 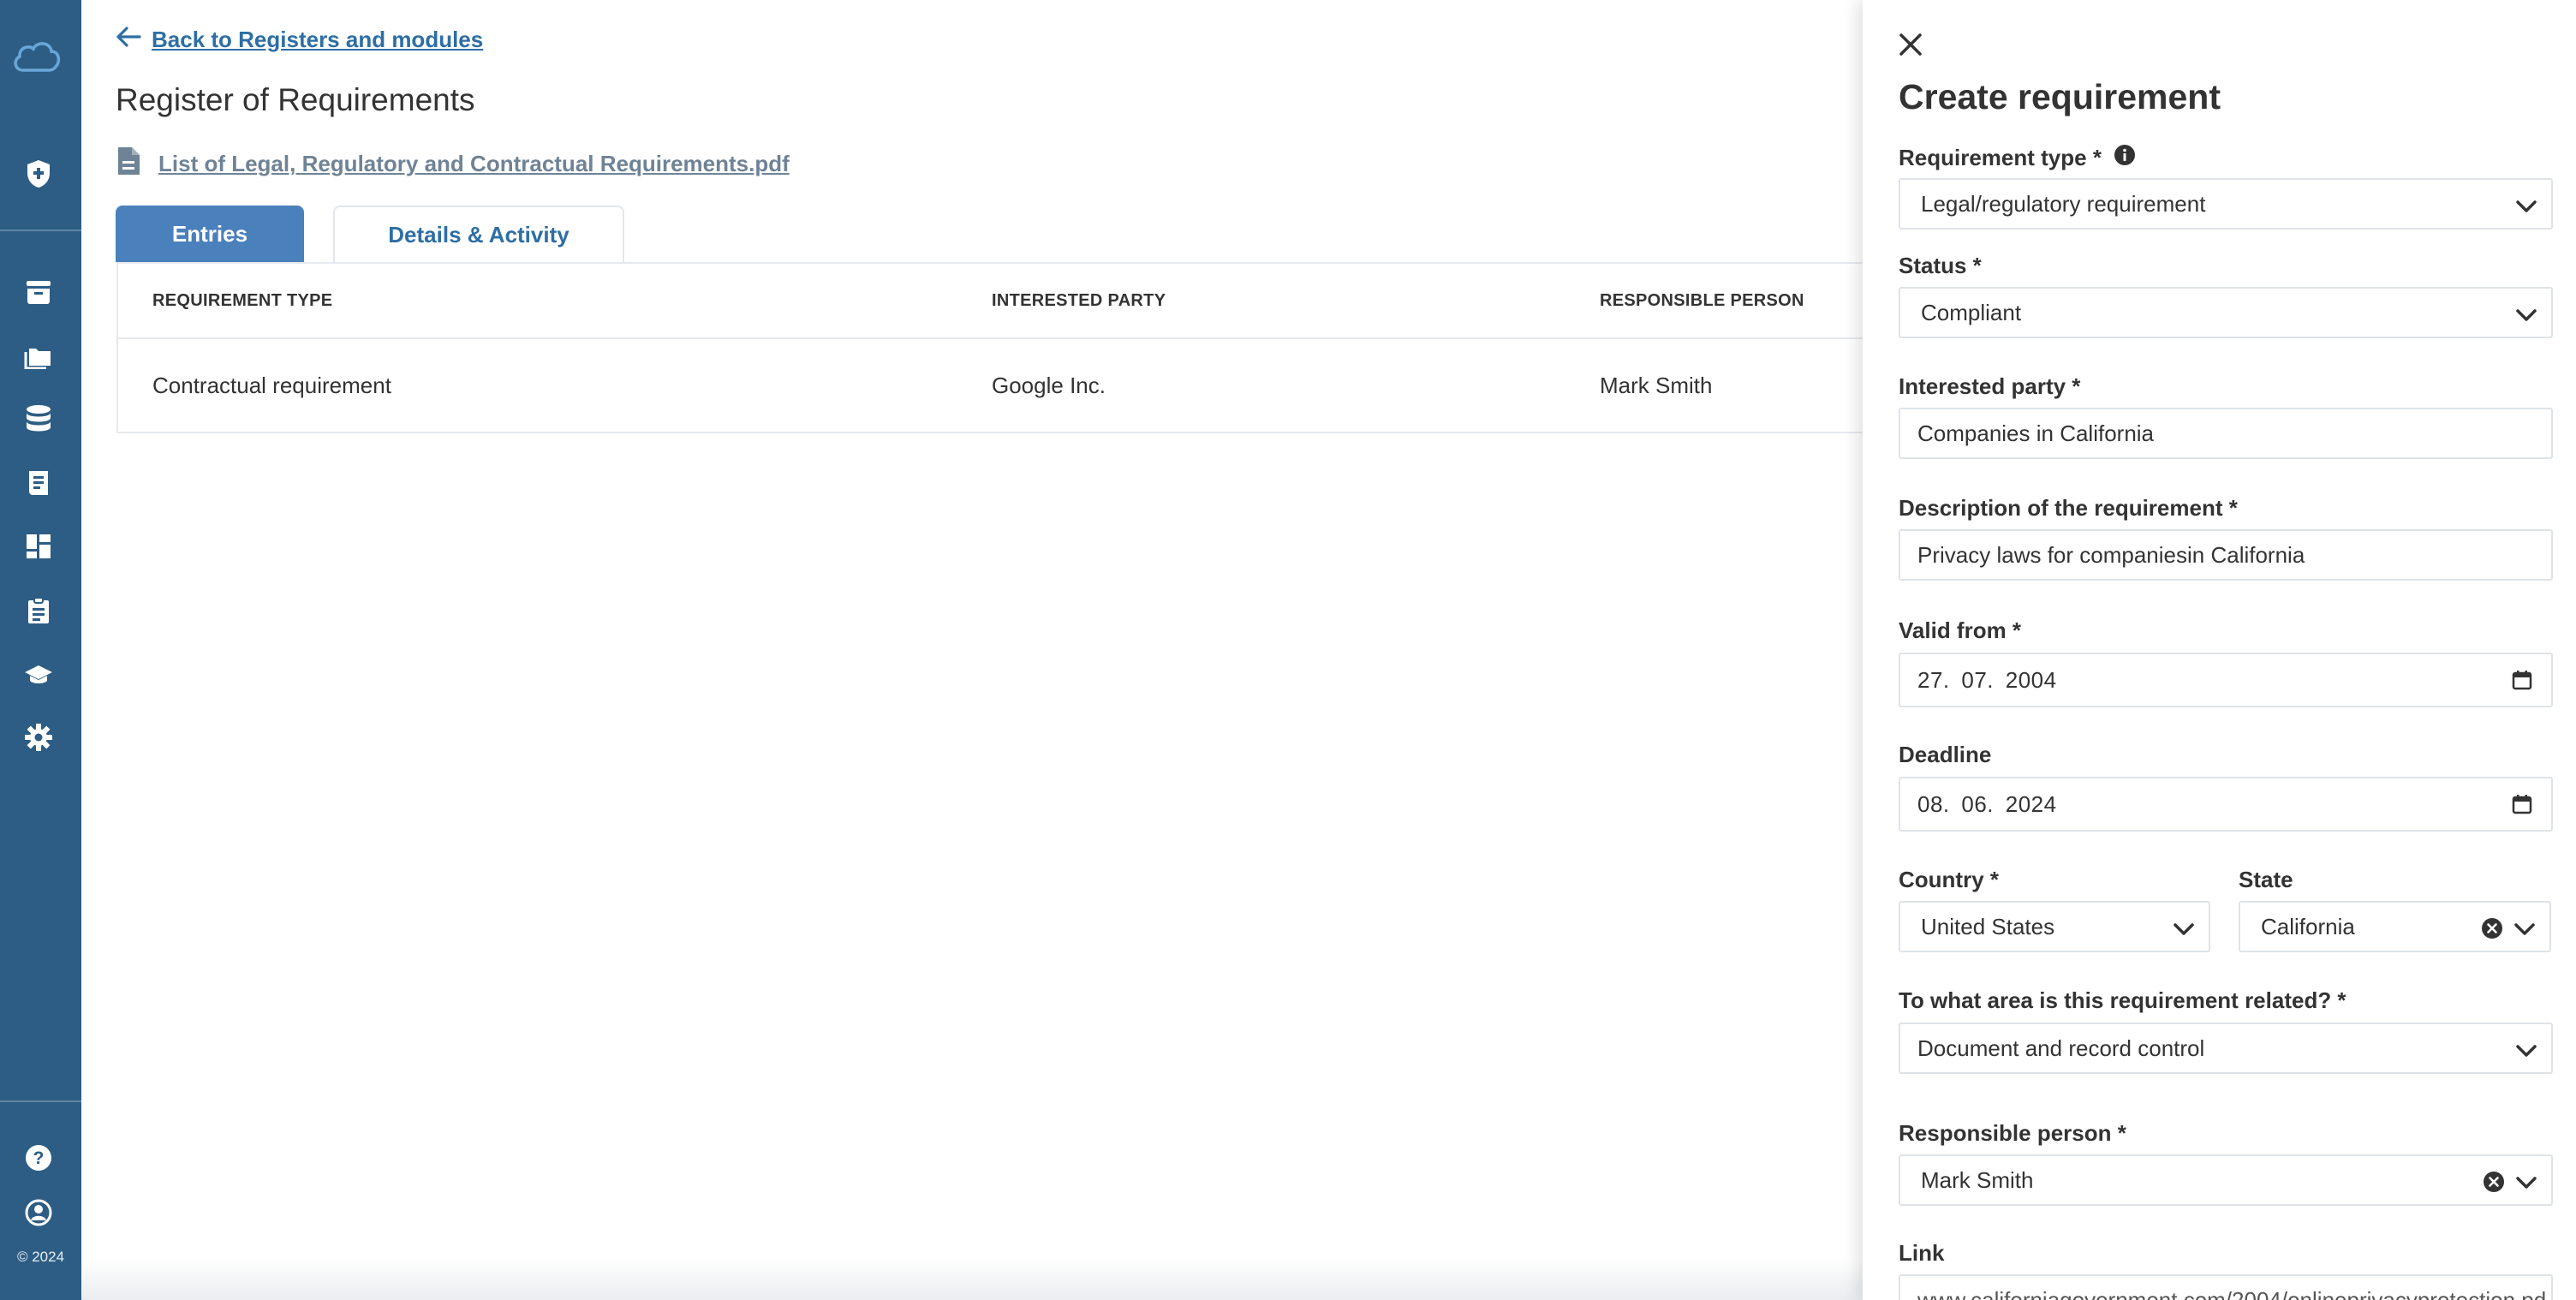 I want to click on register-book-icon, so click(x=39, y=483).